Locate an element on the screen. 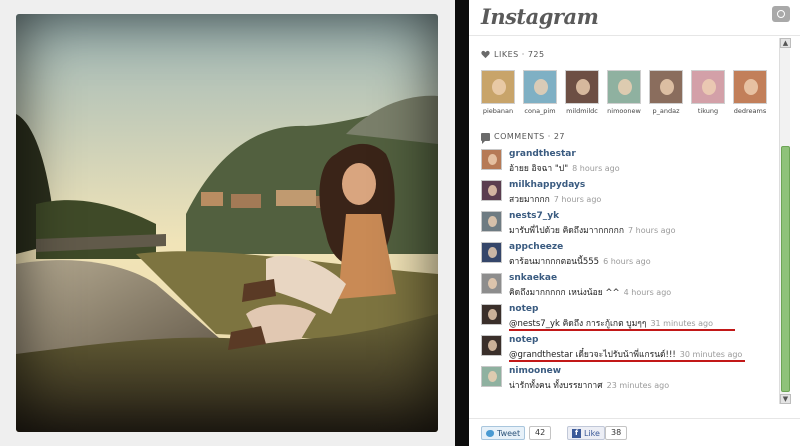  likes-count-label: LIKES · 725 is located at coordinates (519, 54).